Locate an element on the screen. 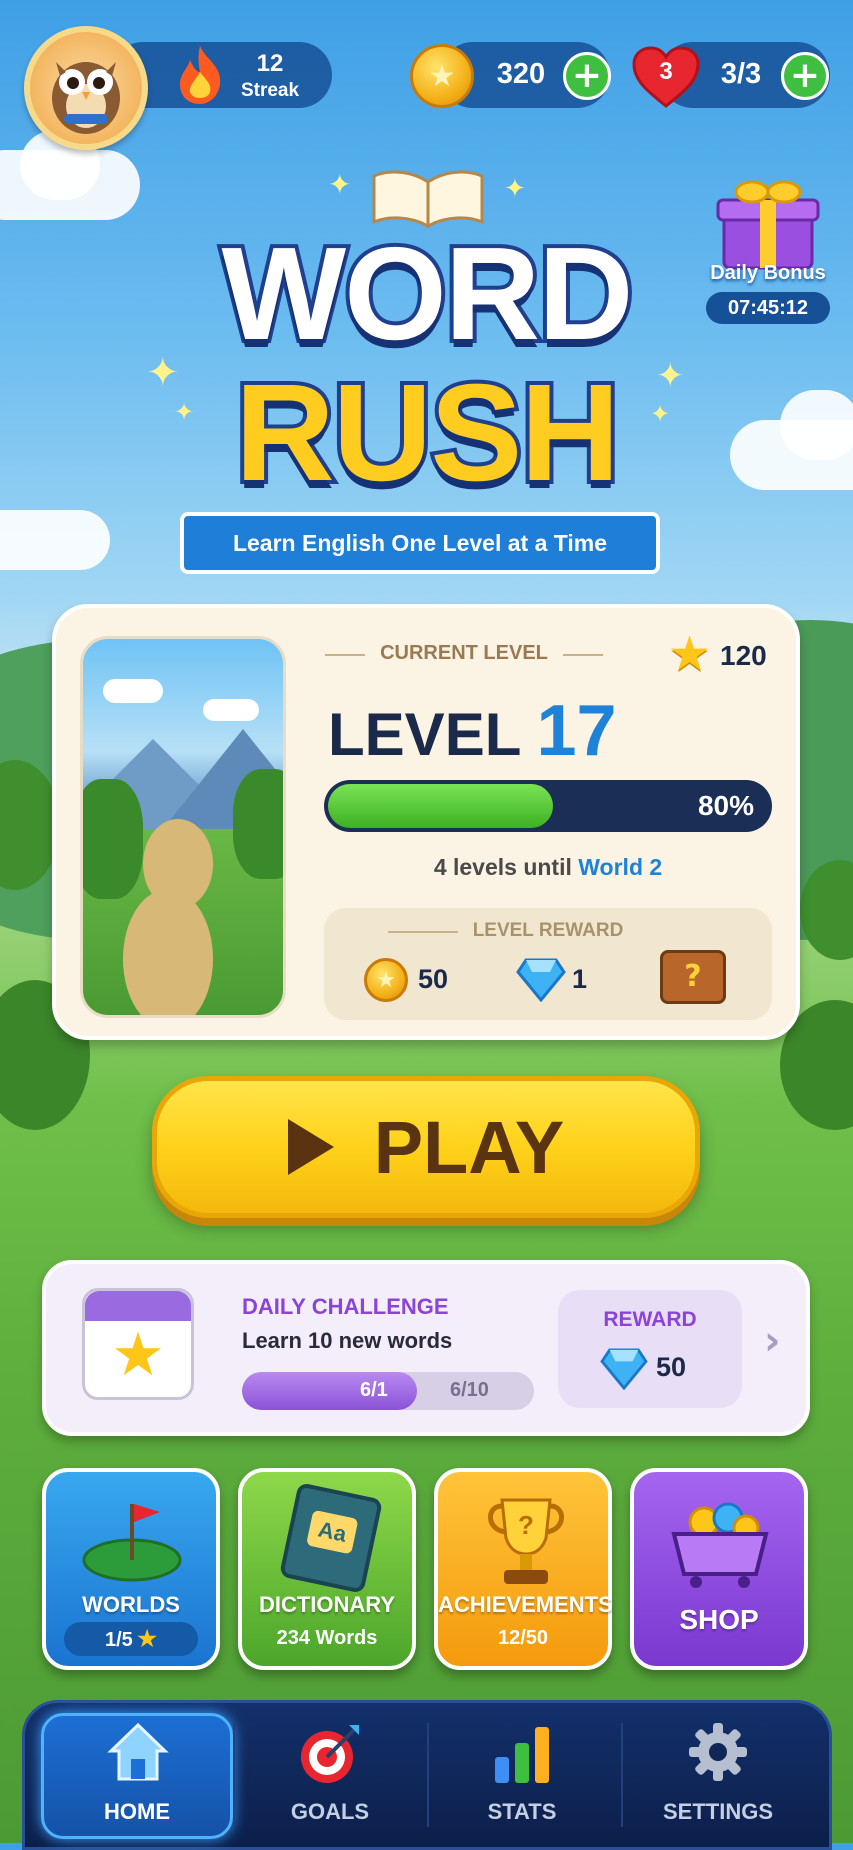  daily-challenge-progress-fill is located at coordinates (330, 1391).